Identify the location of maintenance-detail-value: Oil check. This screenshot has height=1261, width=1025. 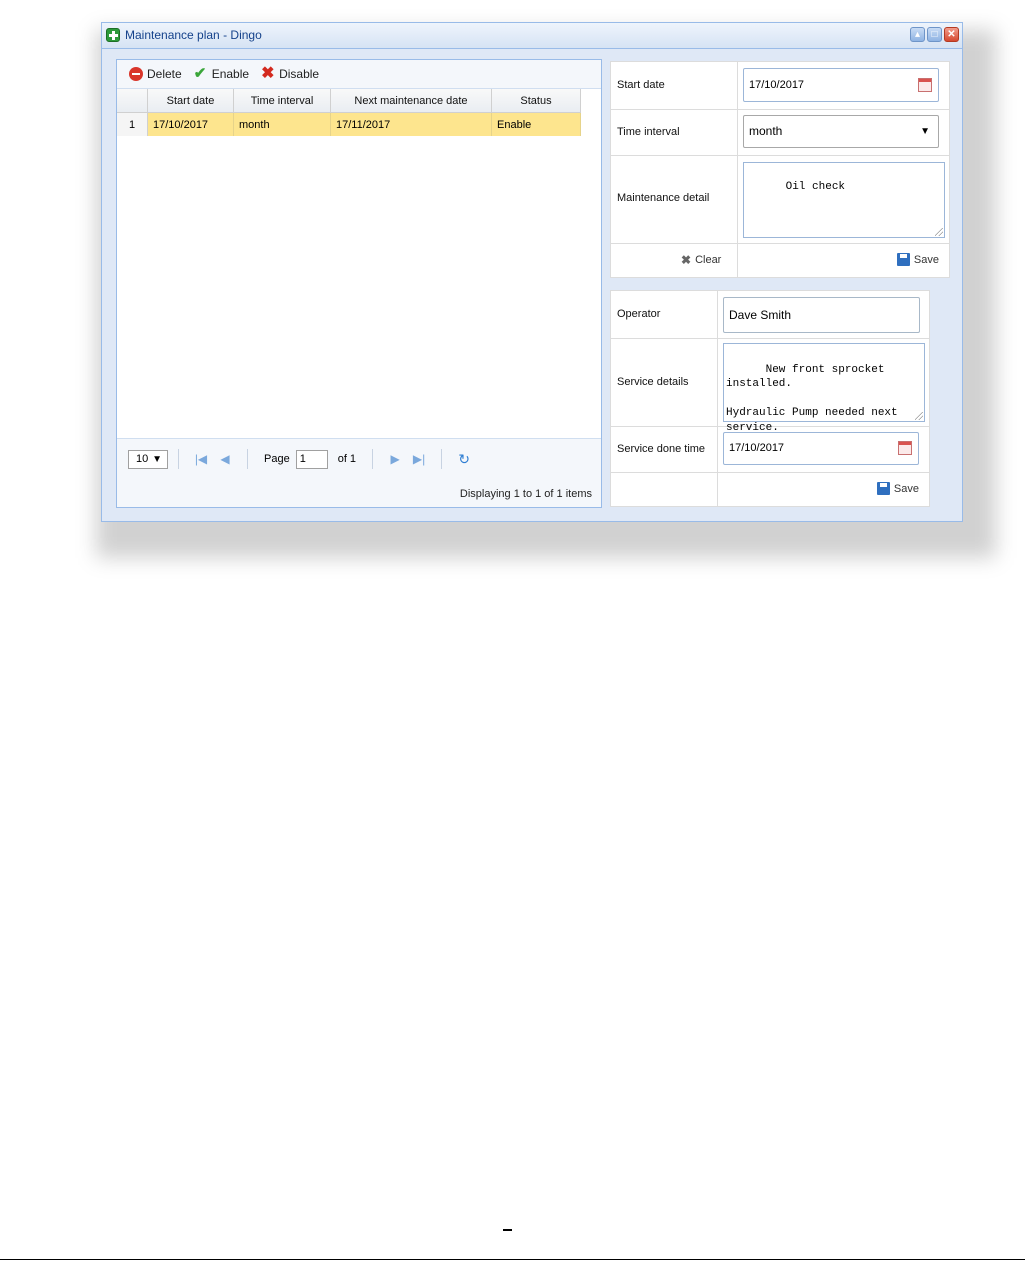
(815, 187).